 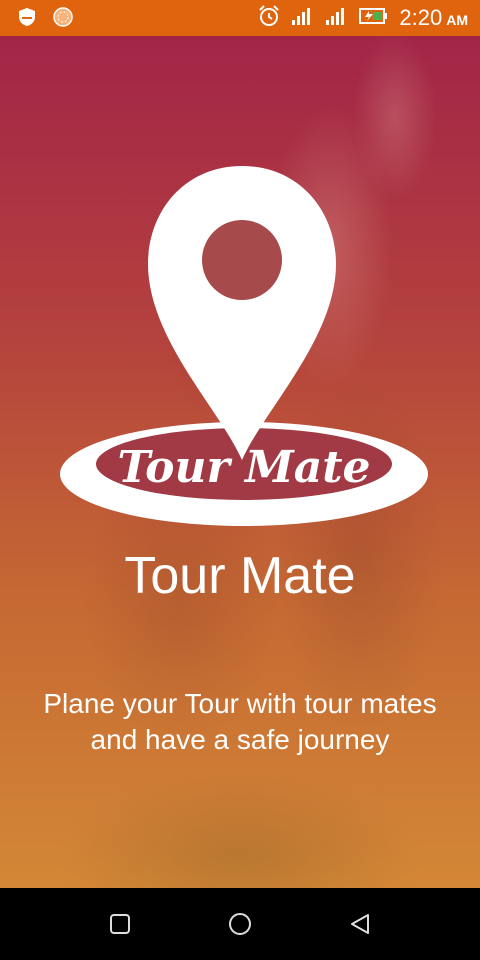 What do you see at coordinates (45, 19) in the screenshot?
I see `status-bar-left` at bounding box center [45, 19].